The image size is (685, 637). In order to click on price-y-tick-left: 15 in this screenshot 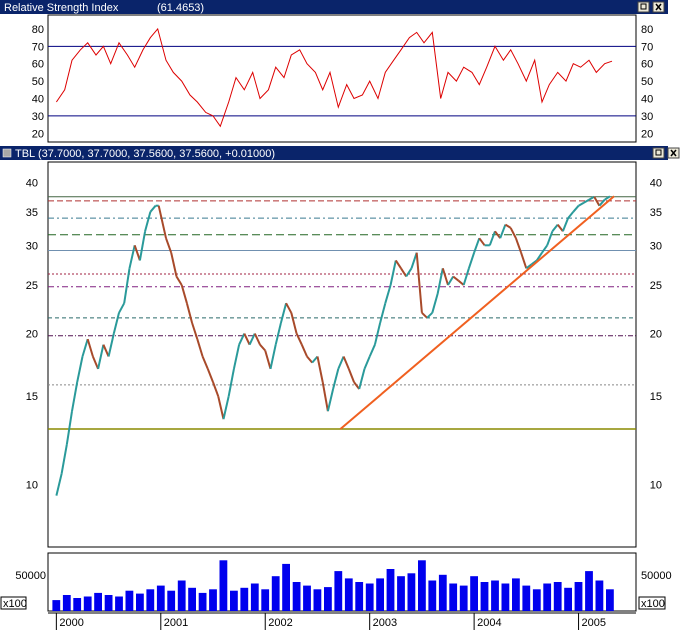, I will do `click(32, 397)`.